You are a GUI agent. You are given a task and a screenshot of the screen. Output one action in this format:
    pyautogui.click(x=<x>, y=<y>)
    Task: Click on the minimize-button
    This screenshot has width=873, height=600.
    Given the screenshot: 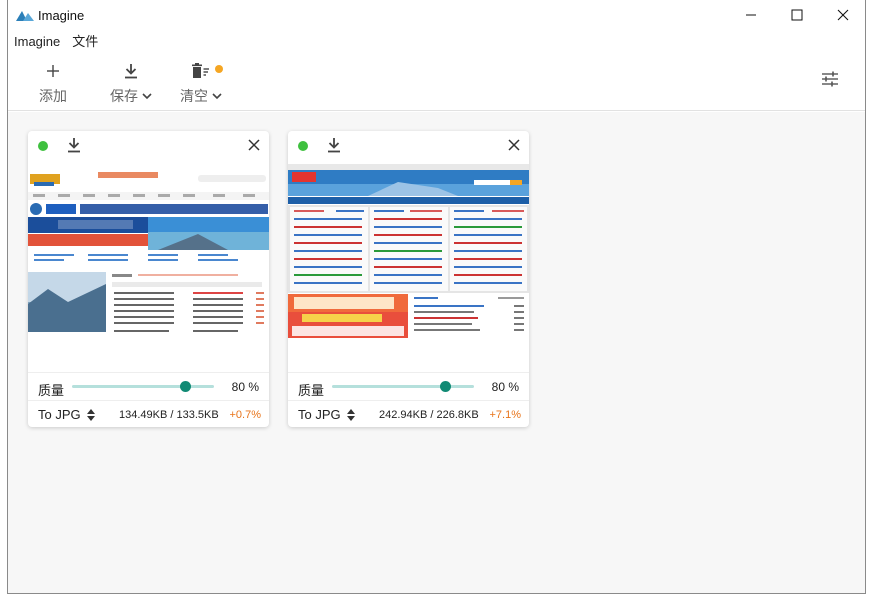 What is the action you would take?
    pyautogui.click(x=751, y=15)
    